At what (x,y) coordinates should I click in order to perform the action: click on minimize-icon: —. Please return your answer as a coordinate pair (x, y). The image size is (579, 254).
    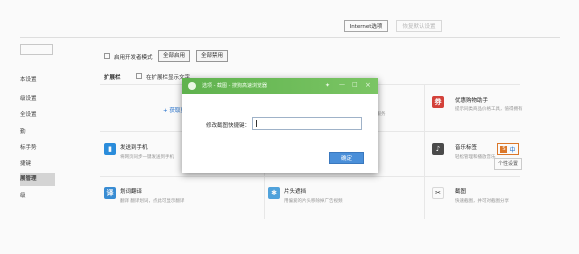
    Looking at the image, I should click on (342, 84).